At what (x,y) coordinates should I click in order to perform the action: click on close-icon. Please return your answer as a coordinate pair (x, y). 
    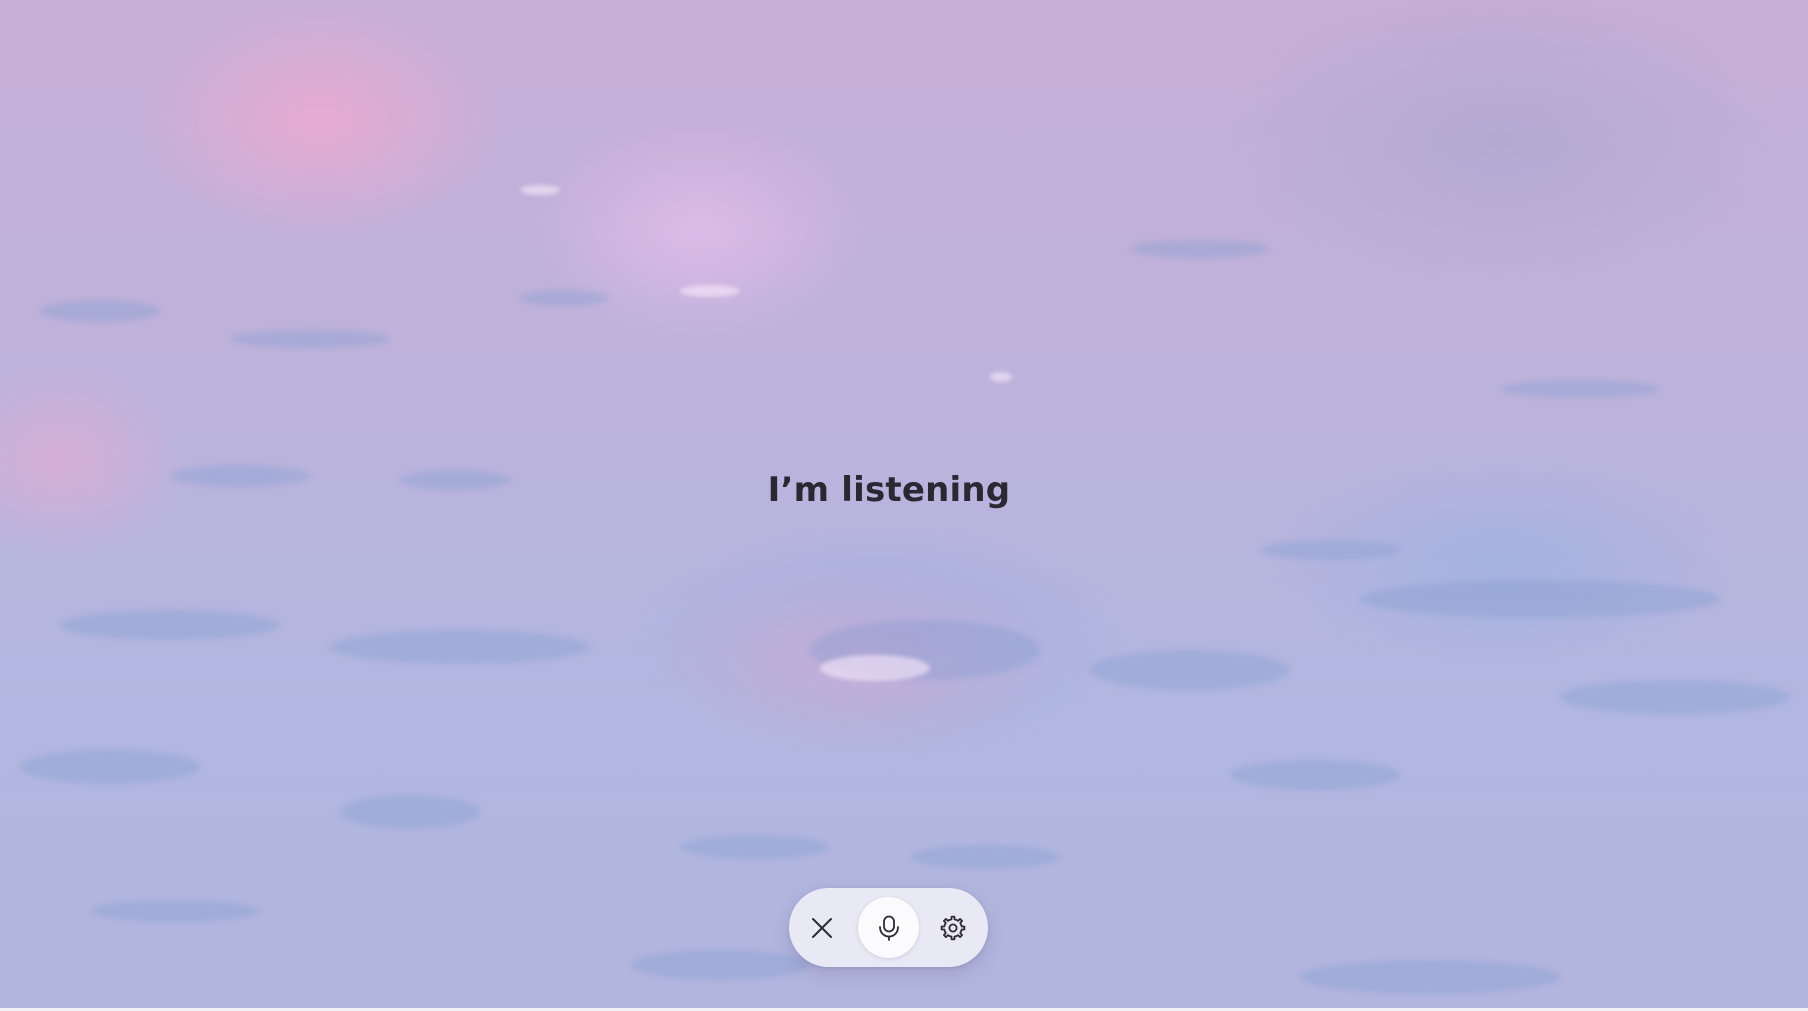
    Looking at the image, I should click on (822, 928).